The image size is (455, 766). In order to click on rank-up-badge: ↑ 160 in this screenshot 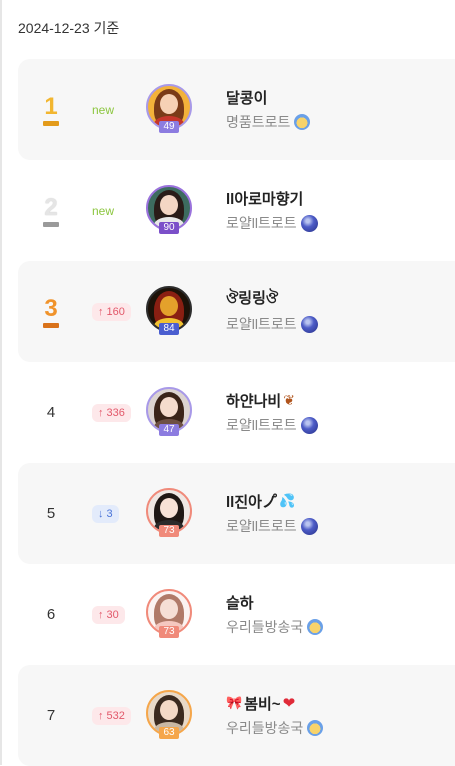, I will do `click(111, 311)`.